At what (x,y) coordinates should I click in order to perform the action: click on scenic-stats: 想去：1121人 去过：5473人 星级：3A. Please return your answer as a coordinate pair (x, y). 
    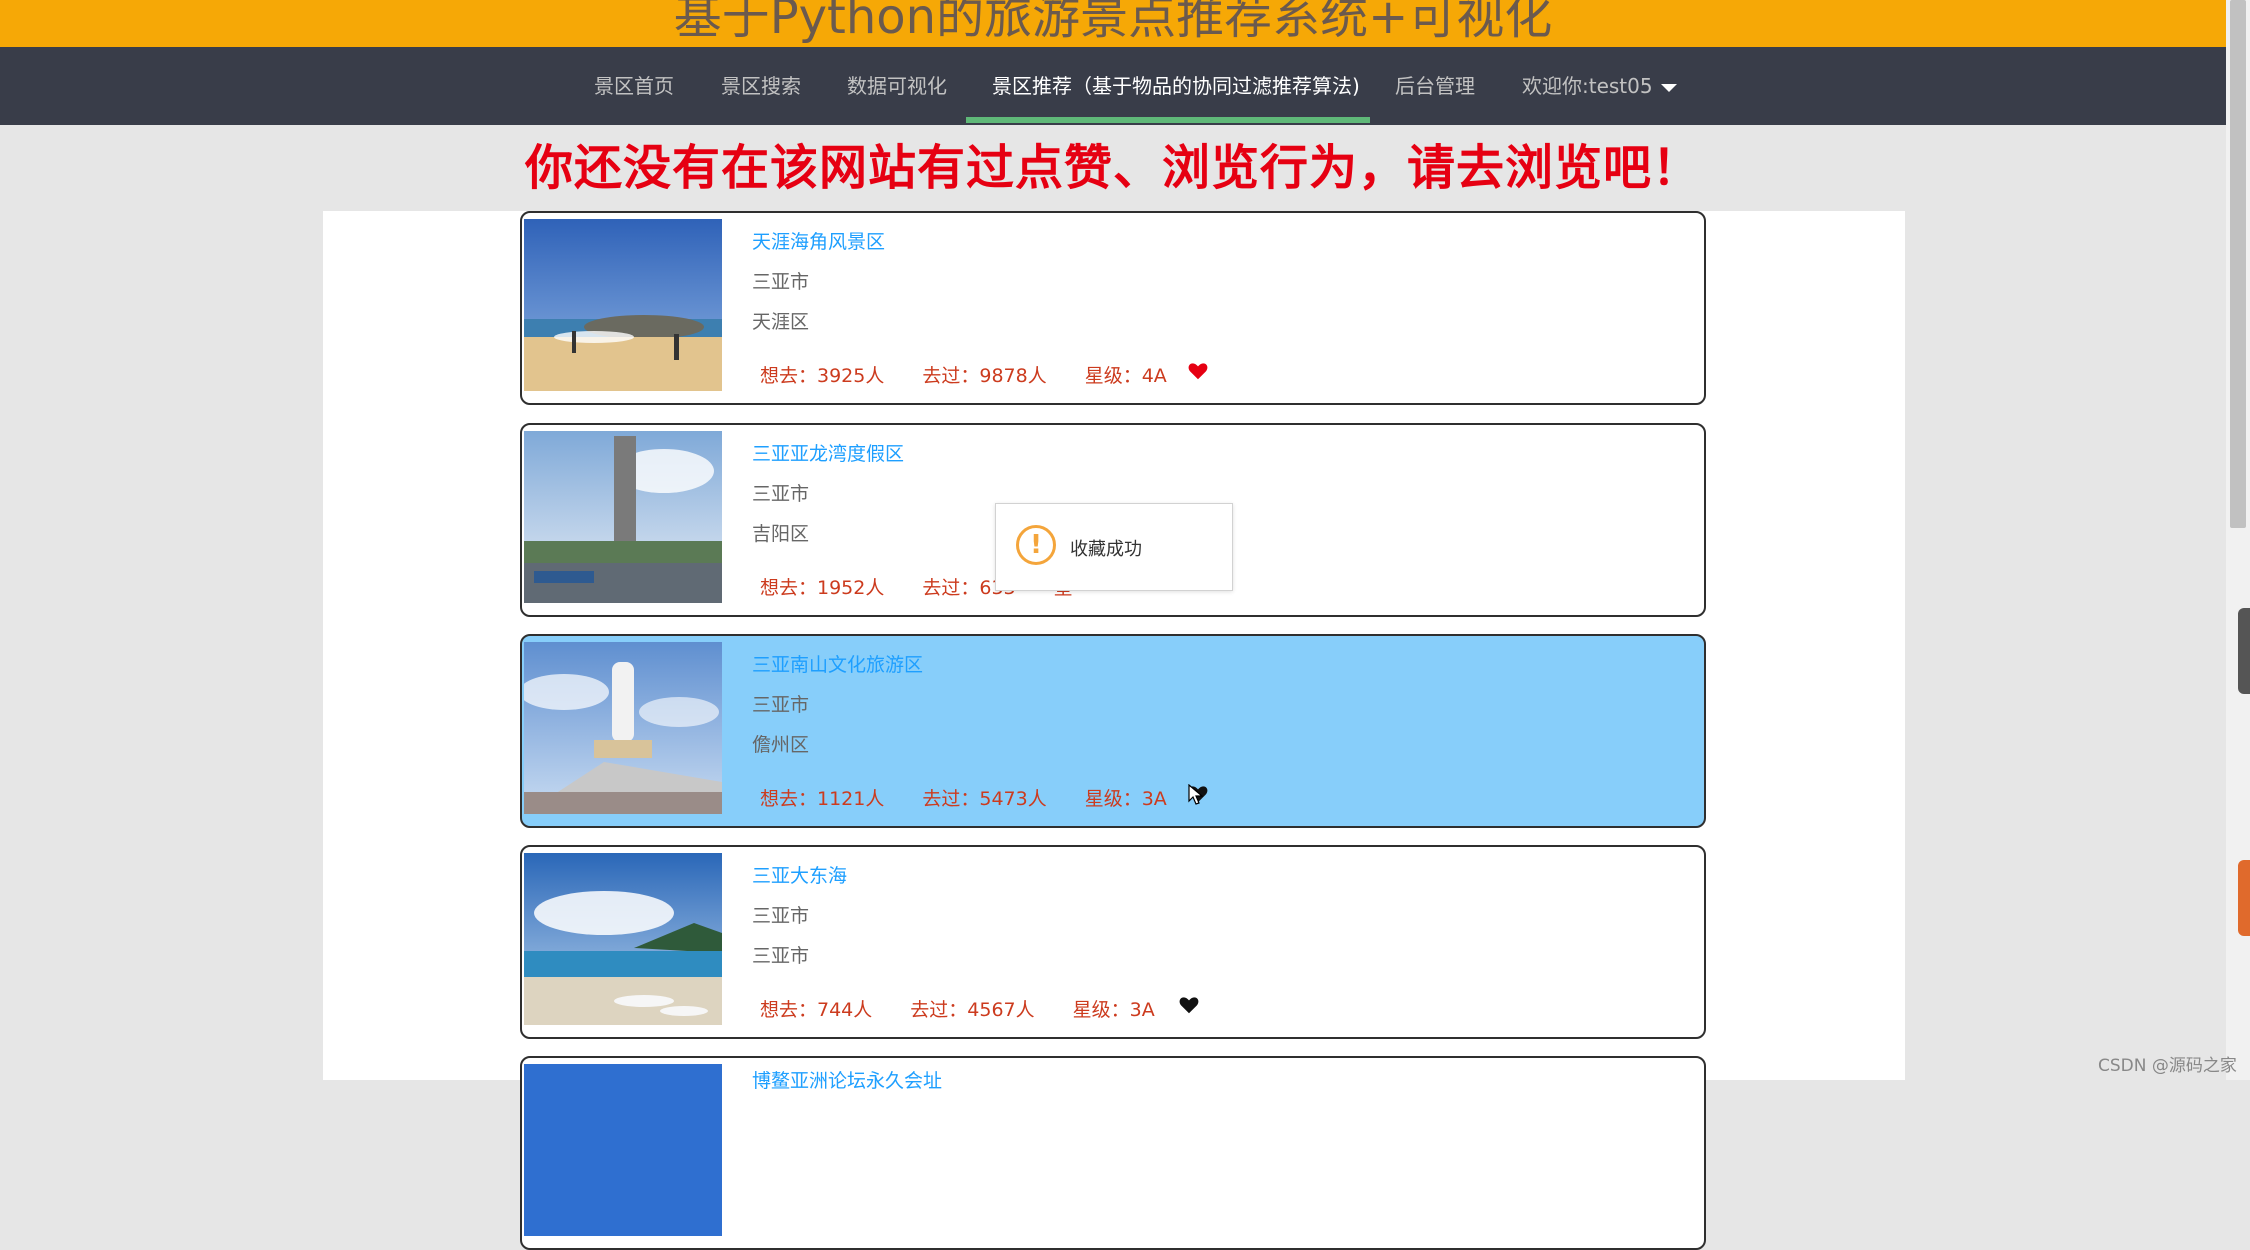
    Looking at the image, I should click on (982, 797).